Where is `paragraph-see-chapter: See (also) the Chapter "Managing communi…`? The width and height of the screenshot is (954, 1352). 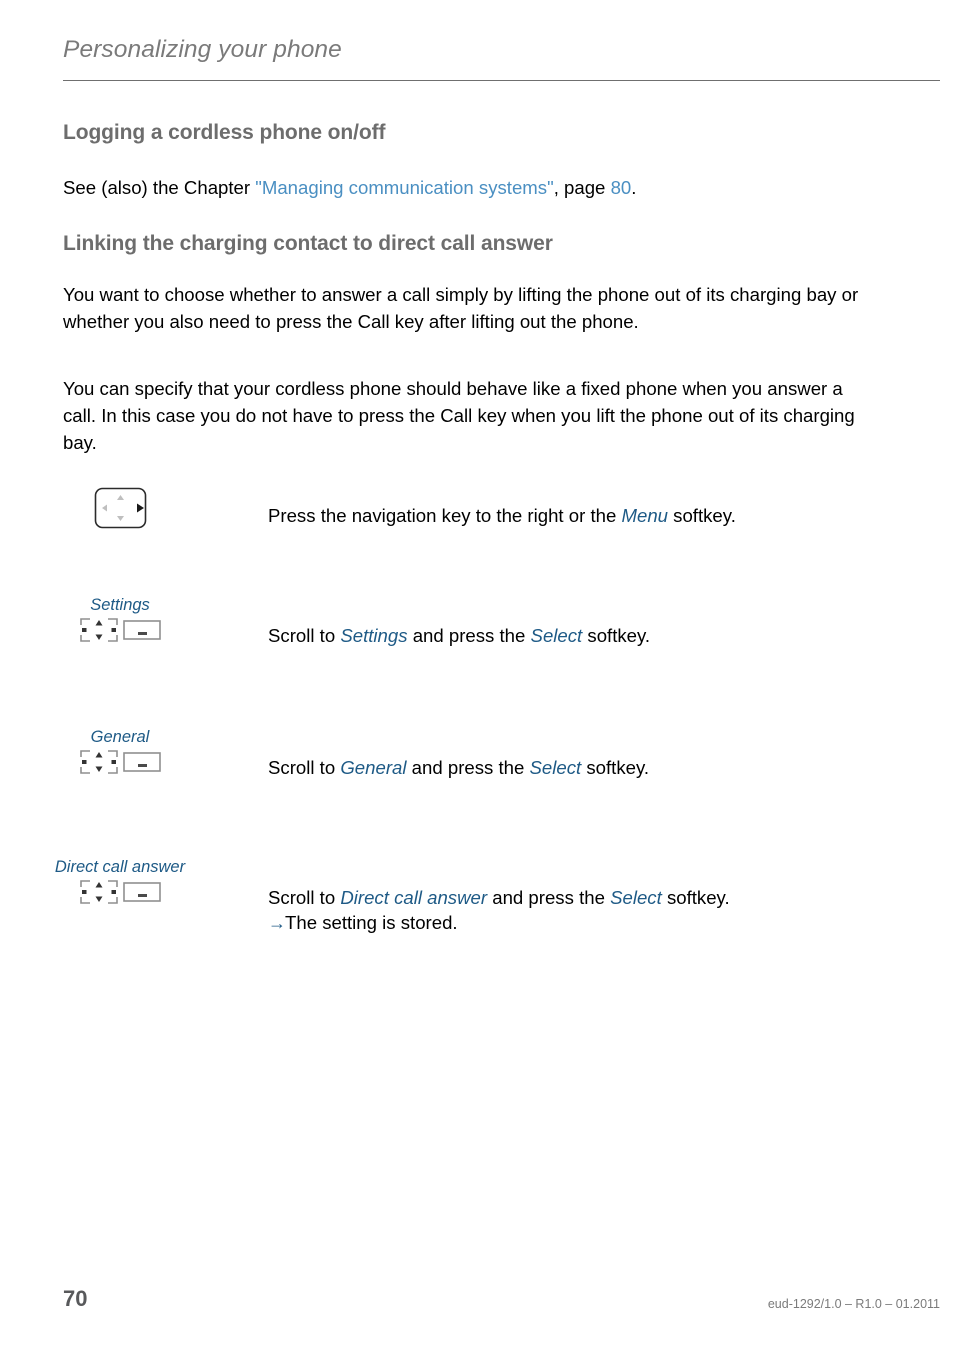
paragraph-see-chapter: See (also) the Chapter "Managing communi… is located at coordinates (463, 187).